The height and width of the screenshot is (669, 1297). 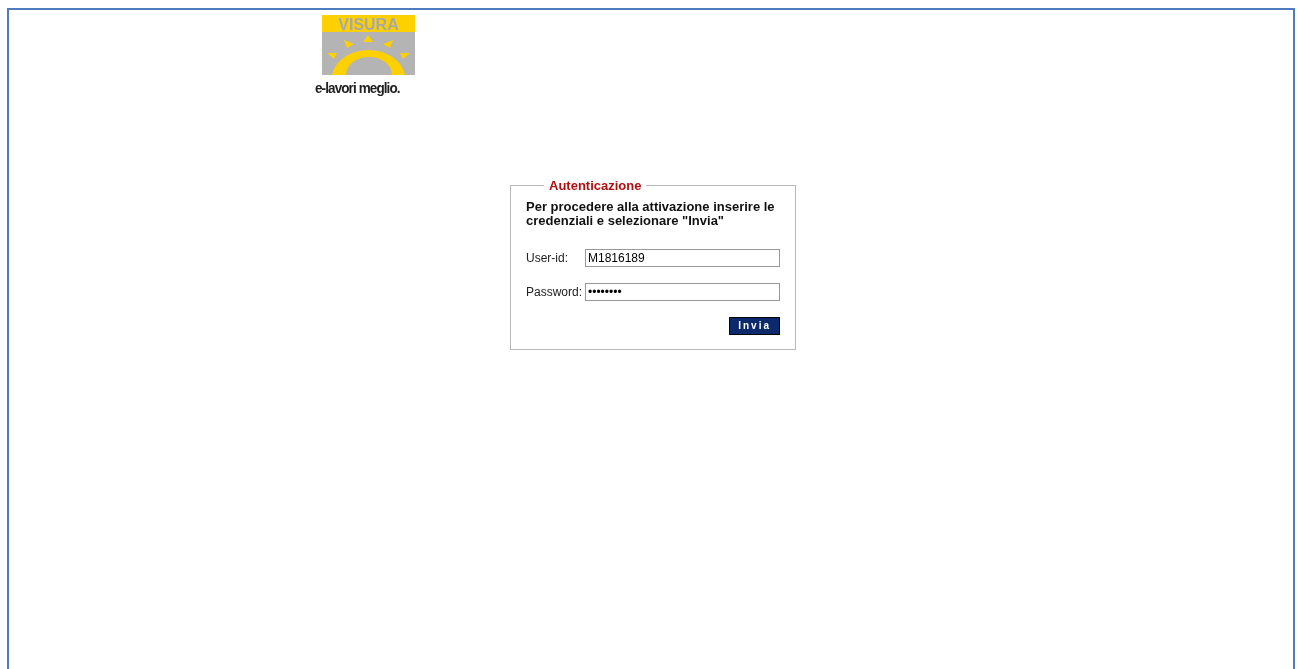 What do you see at coordinates (357, 88) in the screenshot?
I see `logo-tagline: e-lavori meglio.` at bounding box center [357, 88].